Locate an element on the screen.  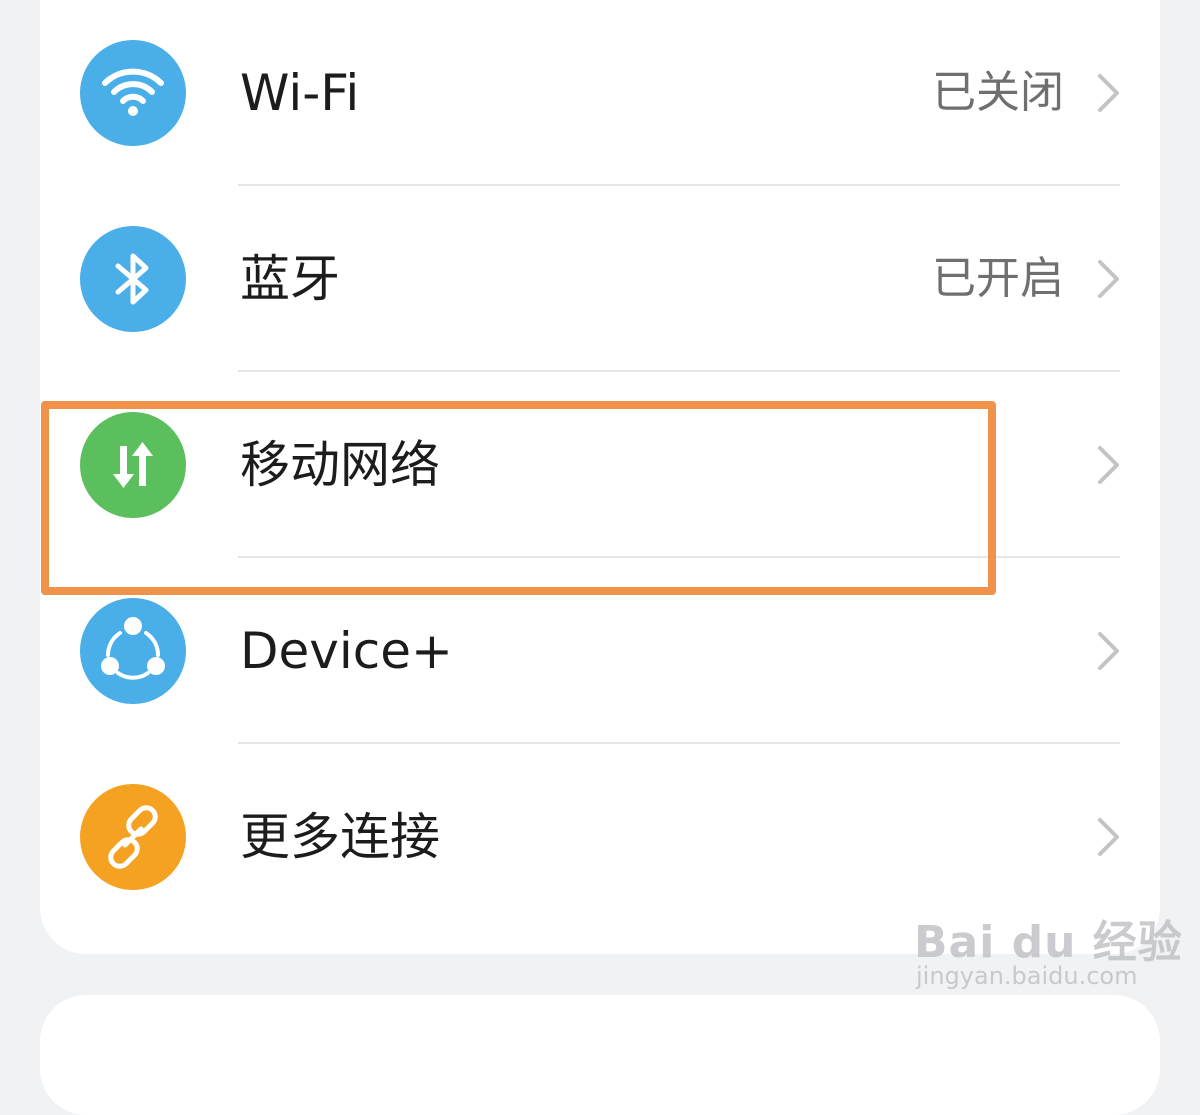
wifi-status: 已关闭 is located at coordinates (998, 92).